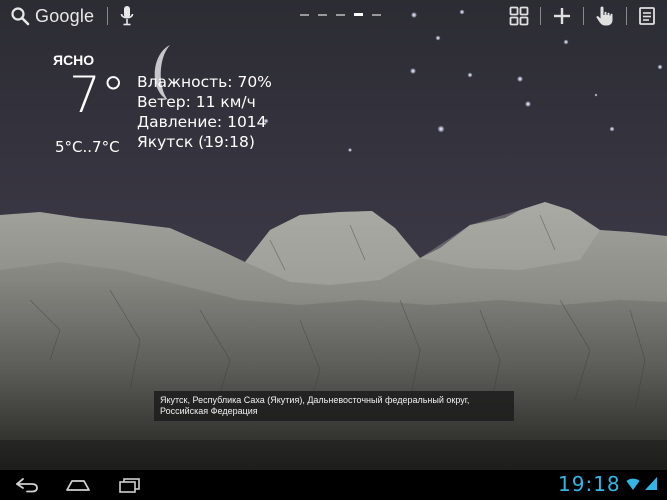  Describe the element at coordinates (78, 485) in the screenshot. I see `home-icon` at that location.